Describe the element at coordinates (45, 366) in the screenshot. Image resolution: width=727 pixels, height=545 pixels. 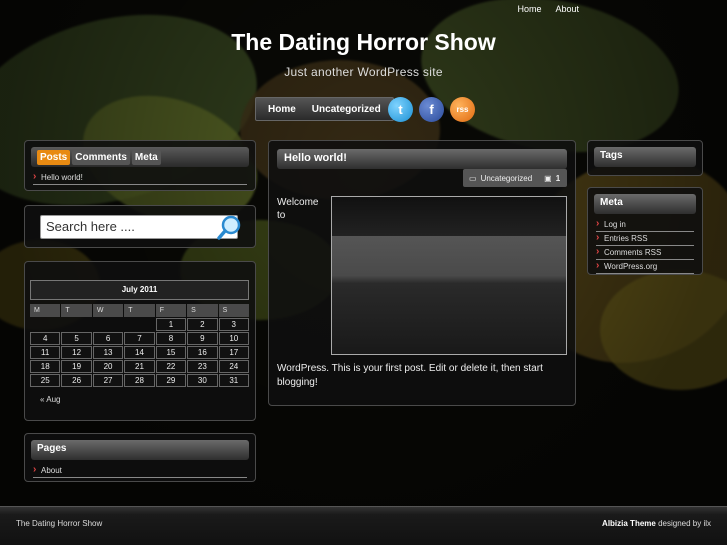
I see `calendar-date-cell: 18` at that location.